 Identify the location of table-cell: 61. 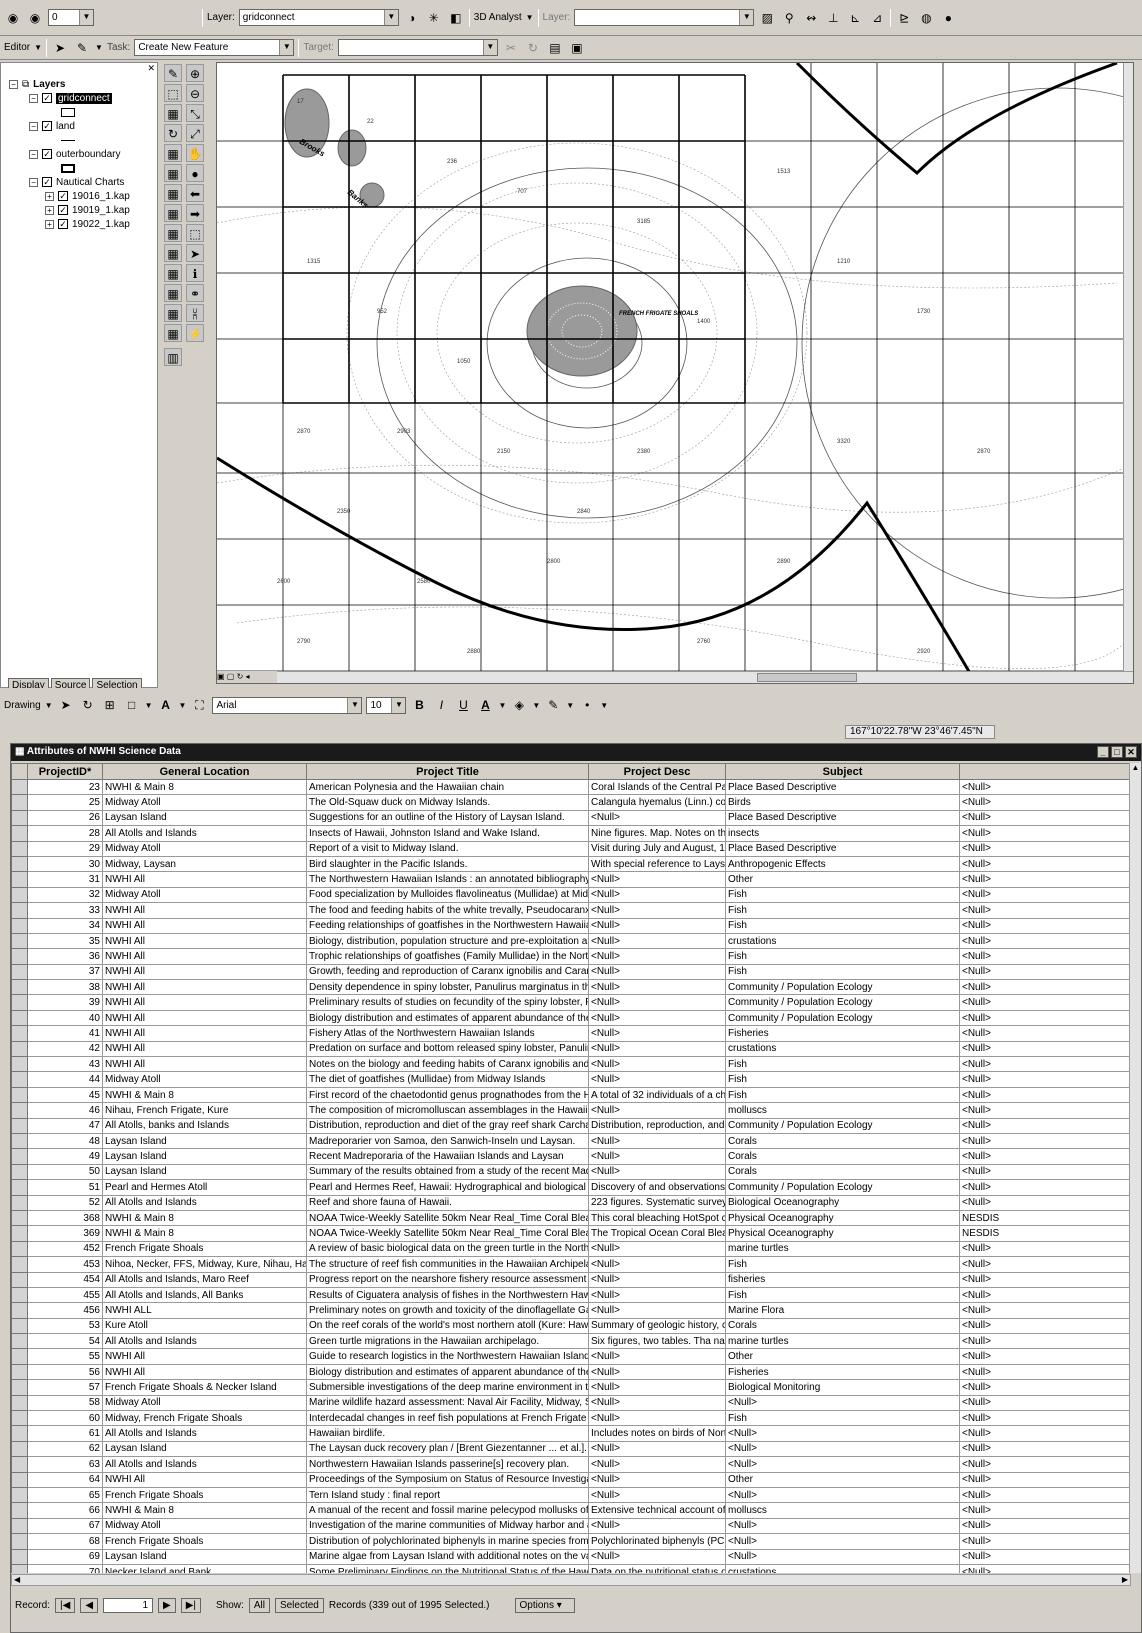
(65, 1433).